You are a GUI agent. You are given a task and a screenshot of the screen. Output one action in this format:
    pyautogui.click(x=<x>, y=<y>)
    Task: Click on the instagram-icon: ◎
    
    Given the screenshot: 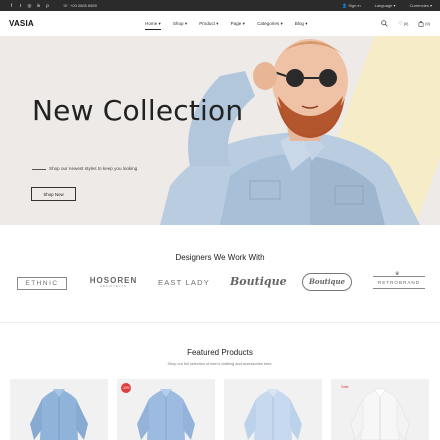 What is the action you would take?
    pyautogui.click(x=29, y=5)
    